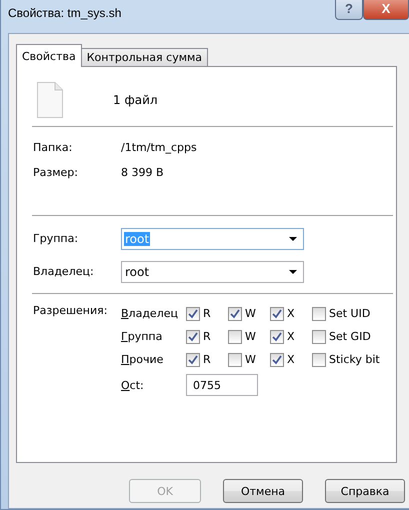 This screenshot has width=409, height=510. I want to click on tab: Свойства, so click(49, 55).